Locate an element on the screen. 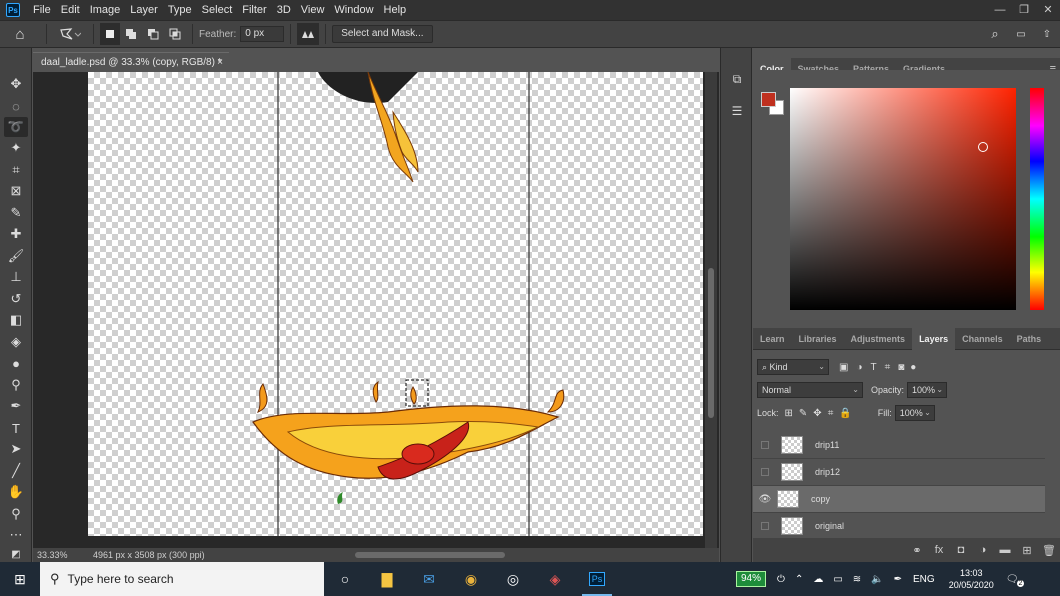 The width and height of the screenshot is (1060, 596). layer-style-icon: fx is located at coordinates (939, 550).